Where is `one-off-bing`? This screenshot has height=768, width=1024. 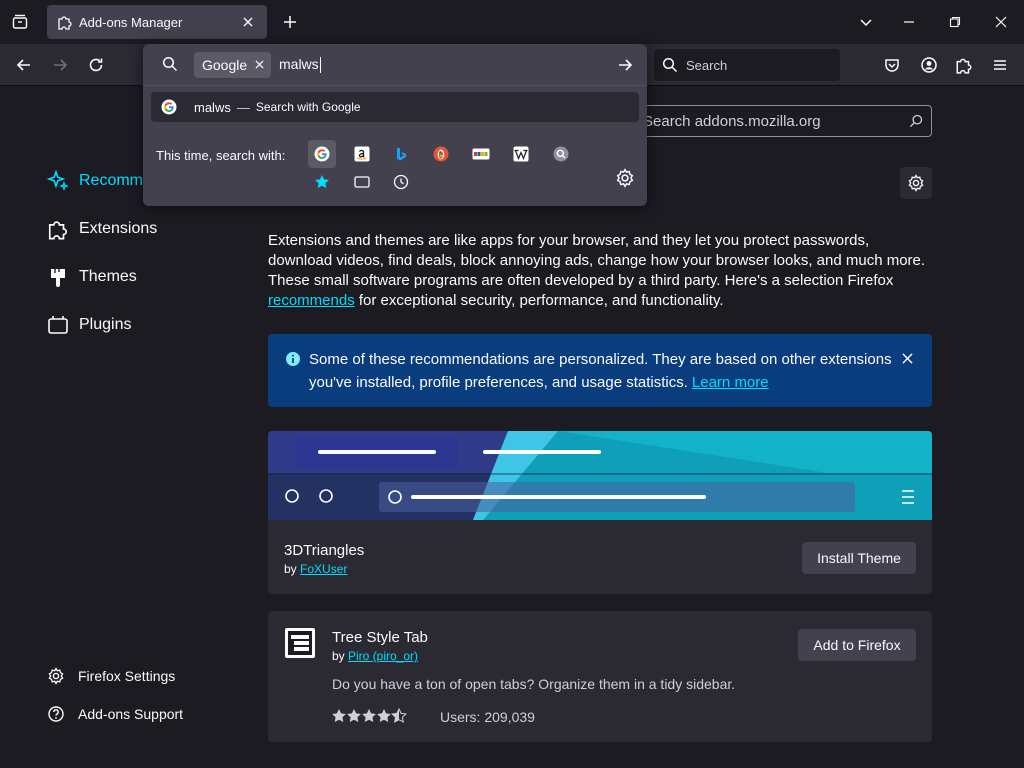 one-off-bing is located at coordinates (401, 154).